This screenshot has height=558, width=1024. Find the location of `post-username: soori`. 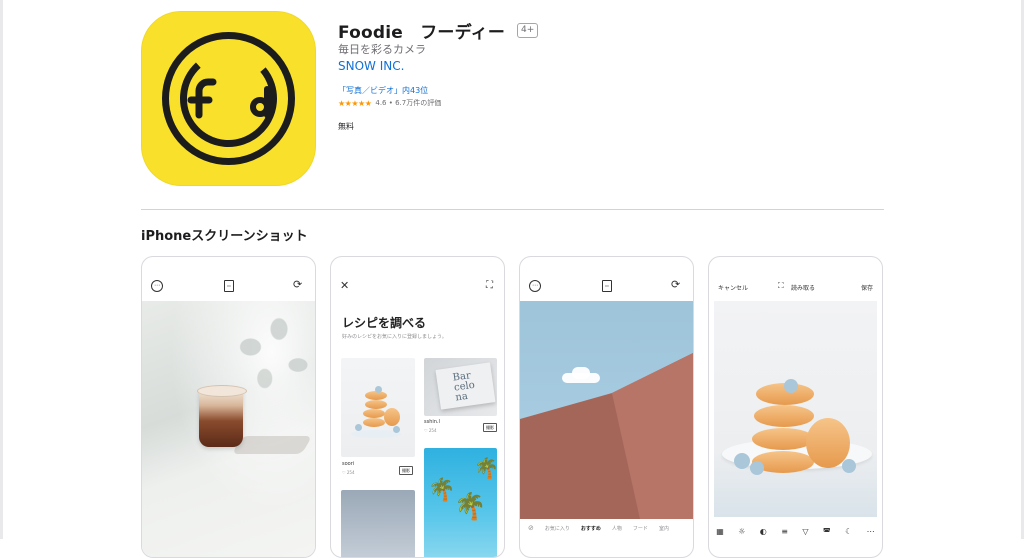

post-username: soori is located at coordinates (348, 464).